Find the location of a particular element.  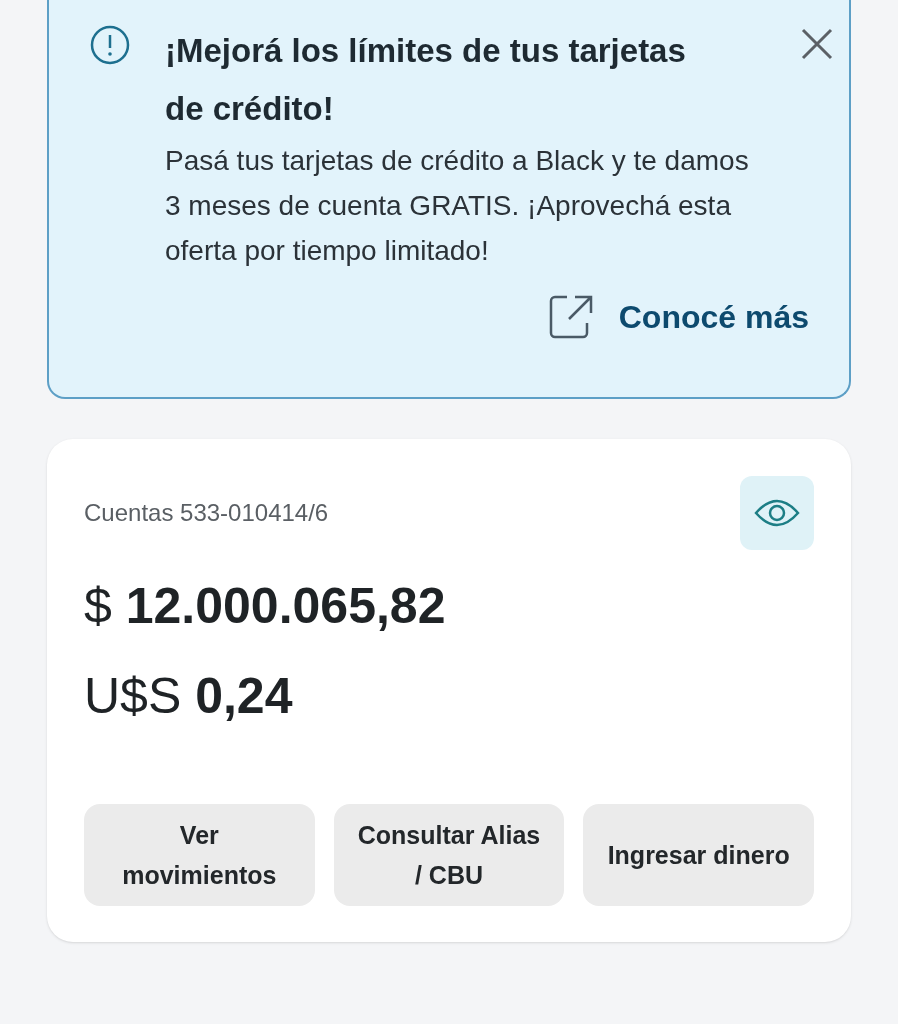

action-button: Ver movimientos is located at coordinates (199, 855).